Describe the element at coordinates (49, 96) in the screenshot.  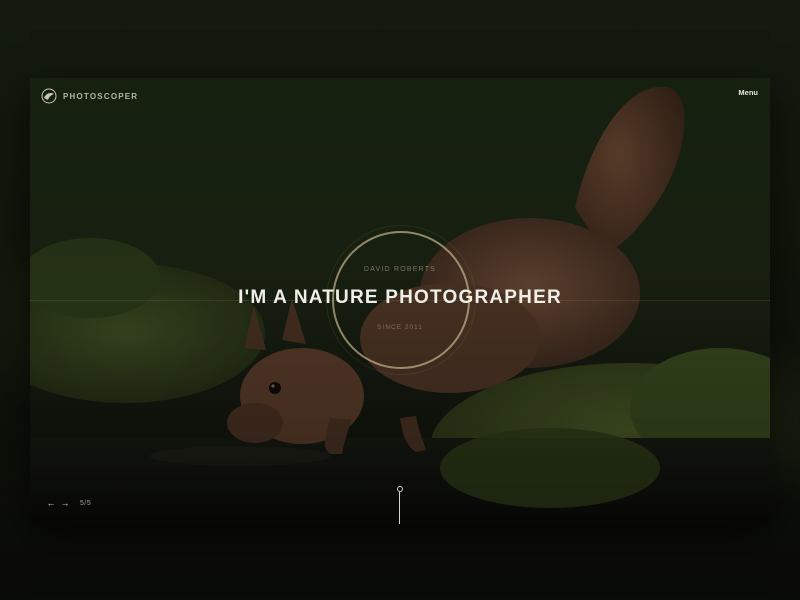
I see `bird-logo-icon` at that location.